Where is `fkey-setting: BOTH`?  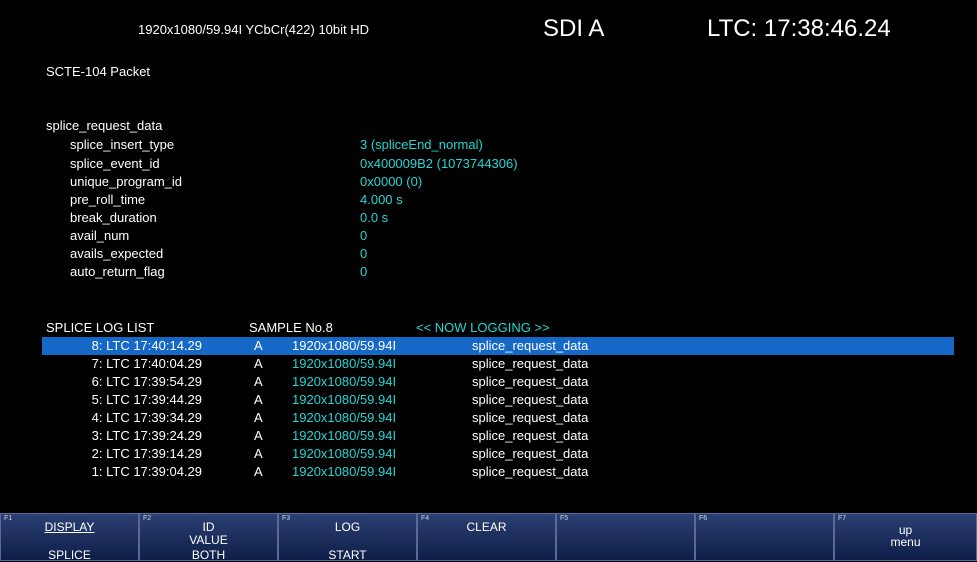 fkey-setting: BOTH is located at coordinates (208, 555).